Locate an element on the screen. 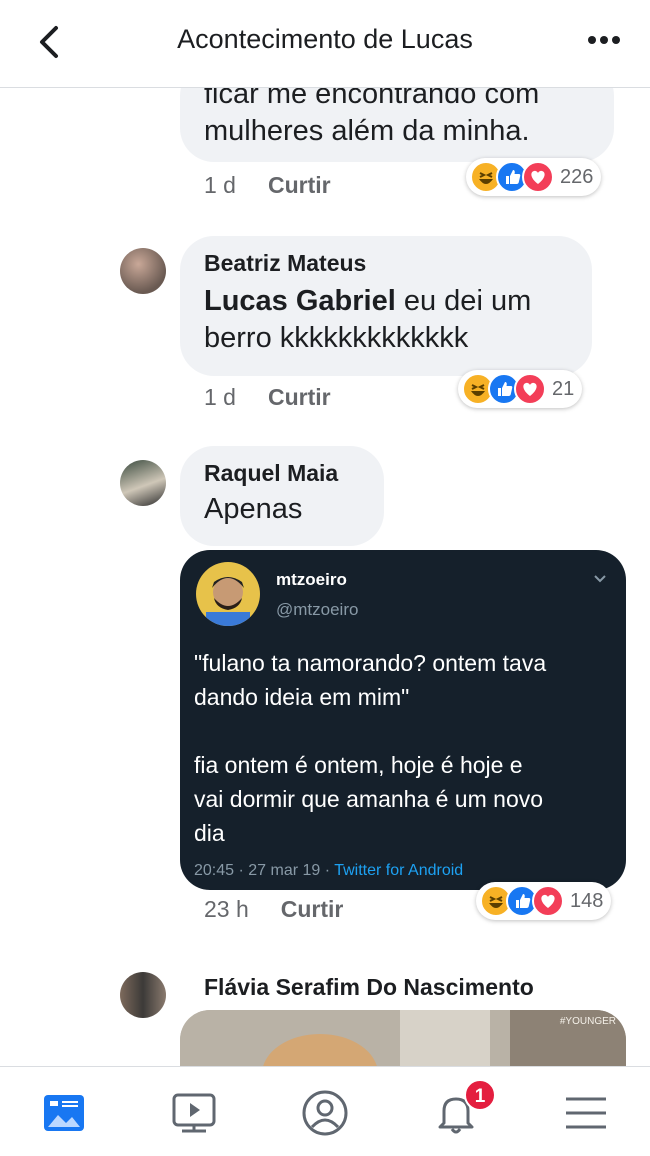 This screenshot has width=650, height=1156. comment-text: Lucas Gabriel eu dei um is located at coordinates (386, 301).